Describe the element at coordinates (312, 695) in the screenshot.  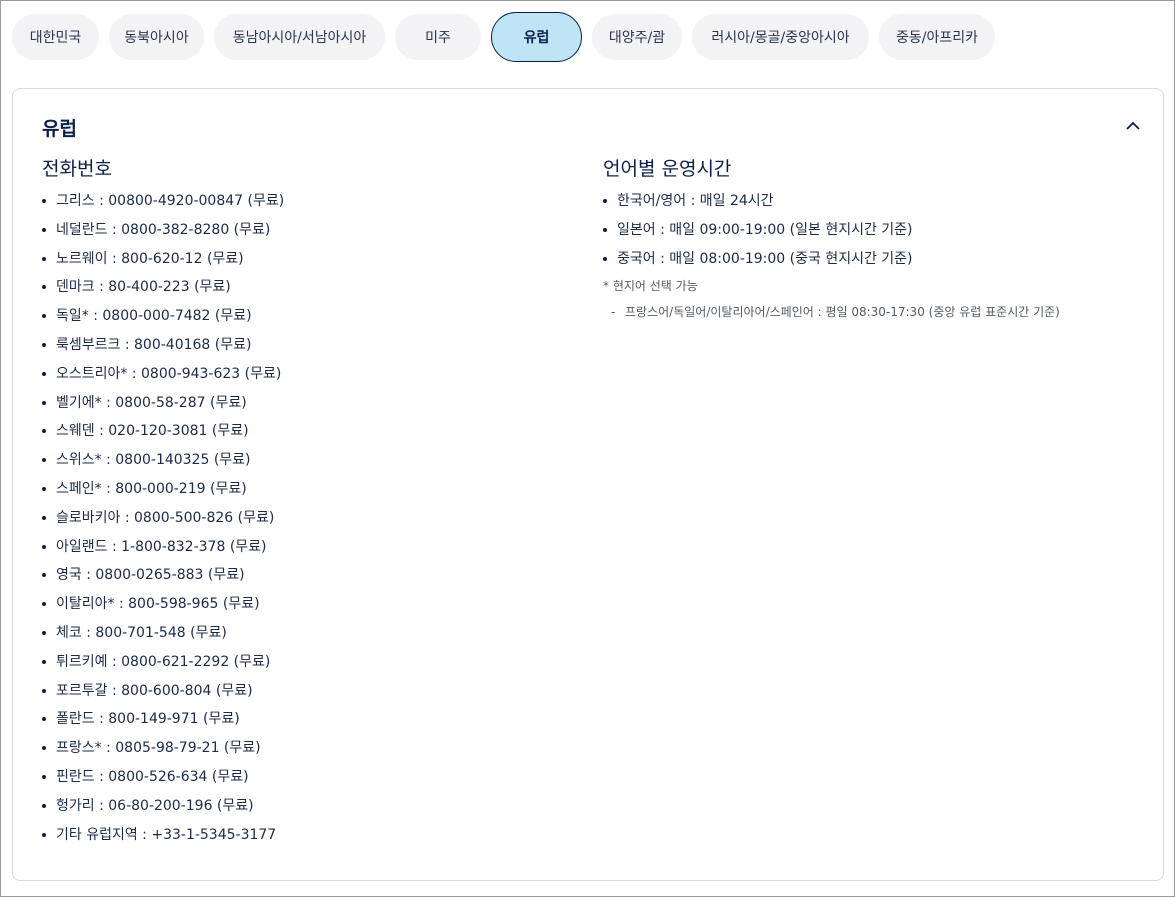
I see `list-item: 포르투갈 : 800-600-804 (무료)` at that location.